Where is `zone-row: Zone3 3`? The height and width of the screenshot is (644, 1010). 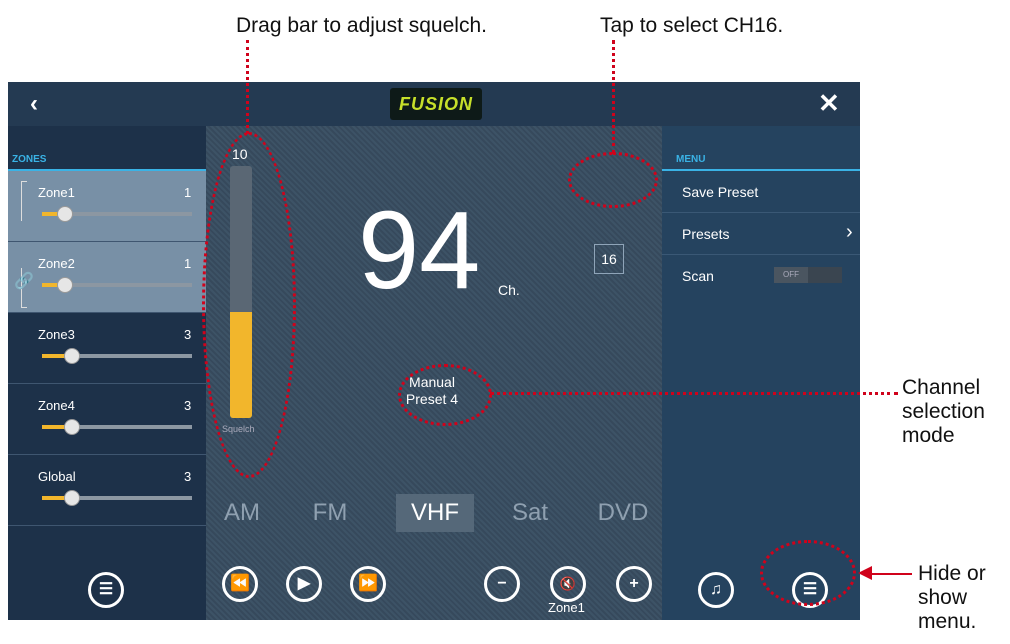
zone-row: Zone3 3 is located at coordinates (107, 348).